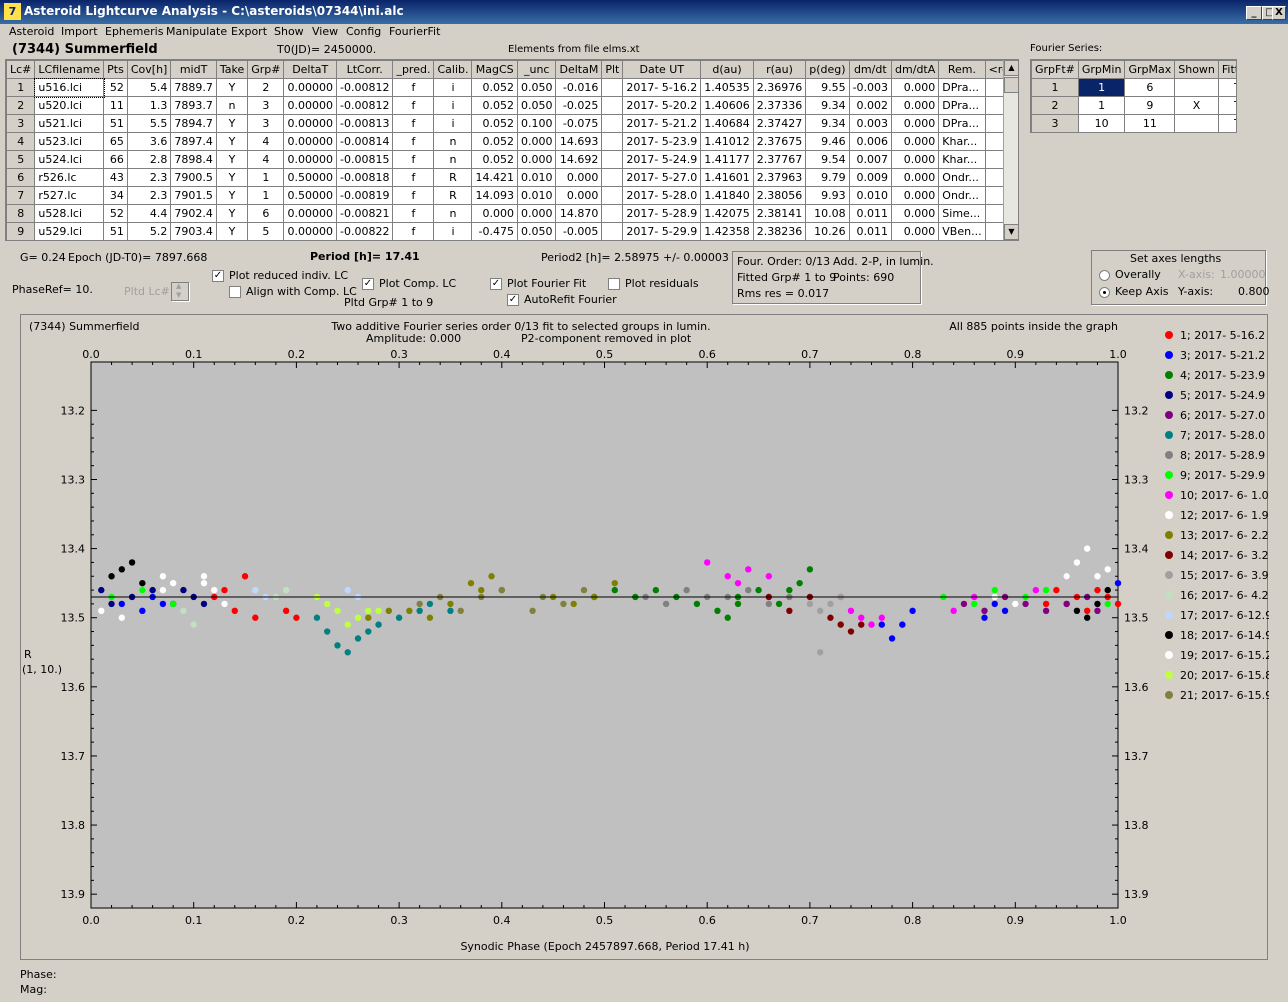 Image resolution: width=1288 pixels, height=1002 pixels. Describe the element at coordinates (915, 195) in the screenshot. I see `table-cell: 0.000` at that location.